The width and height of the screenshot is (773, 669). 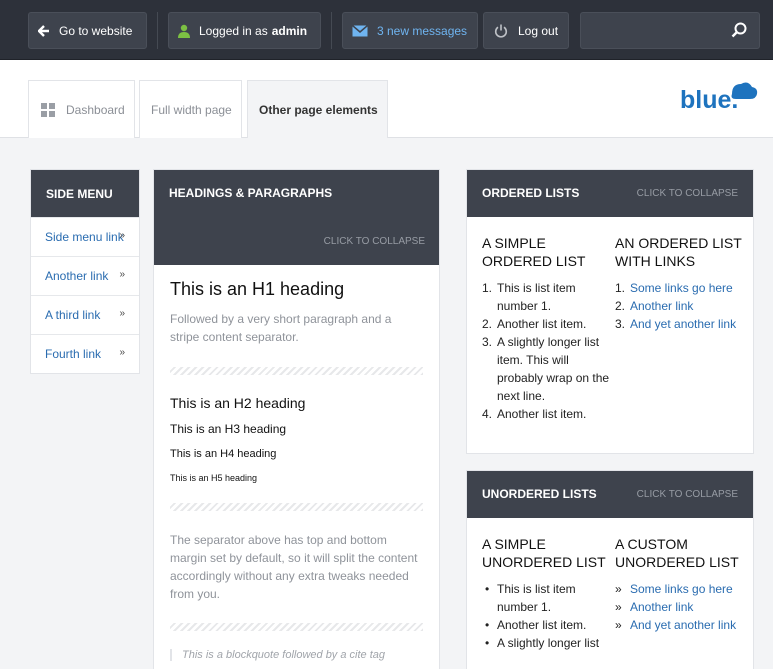 I want to click on side-menu-link-label: Side menu link, so click(x=84, y=237).